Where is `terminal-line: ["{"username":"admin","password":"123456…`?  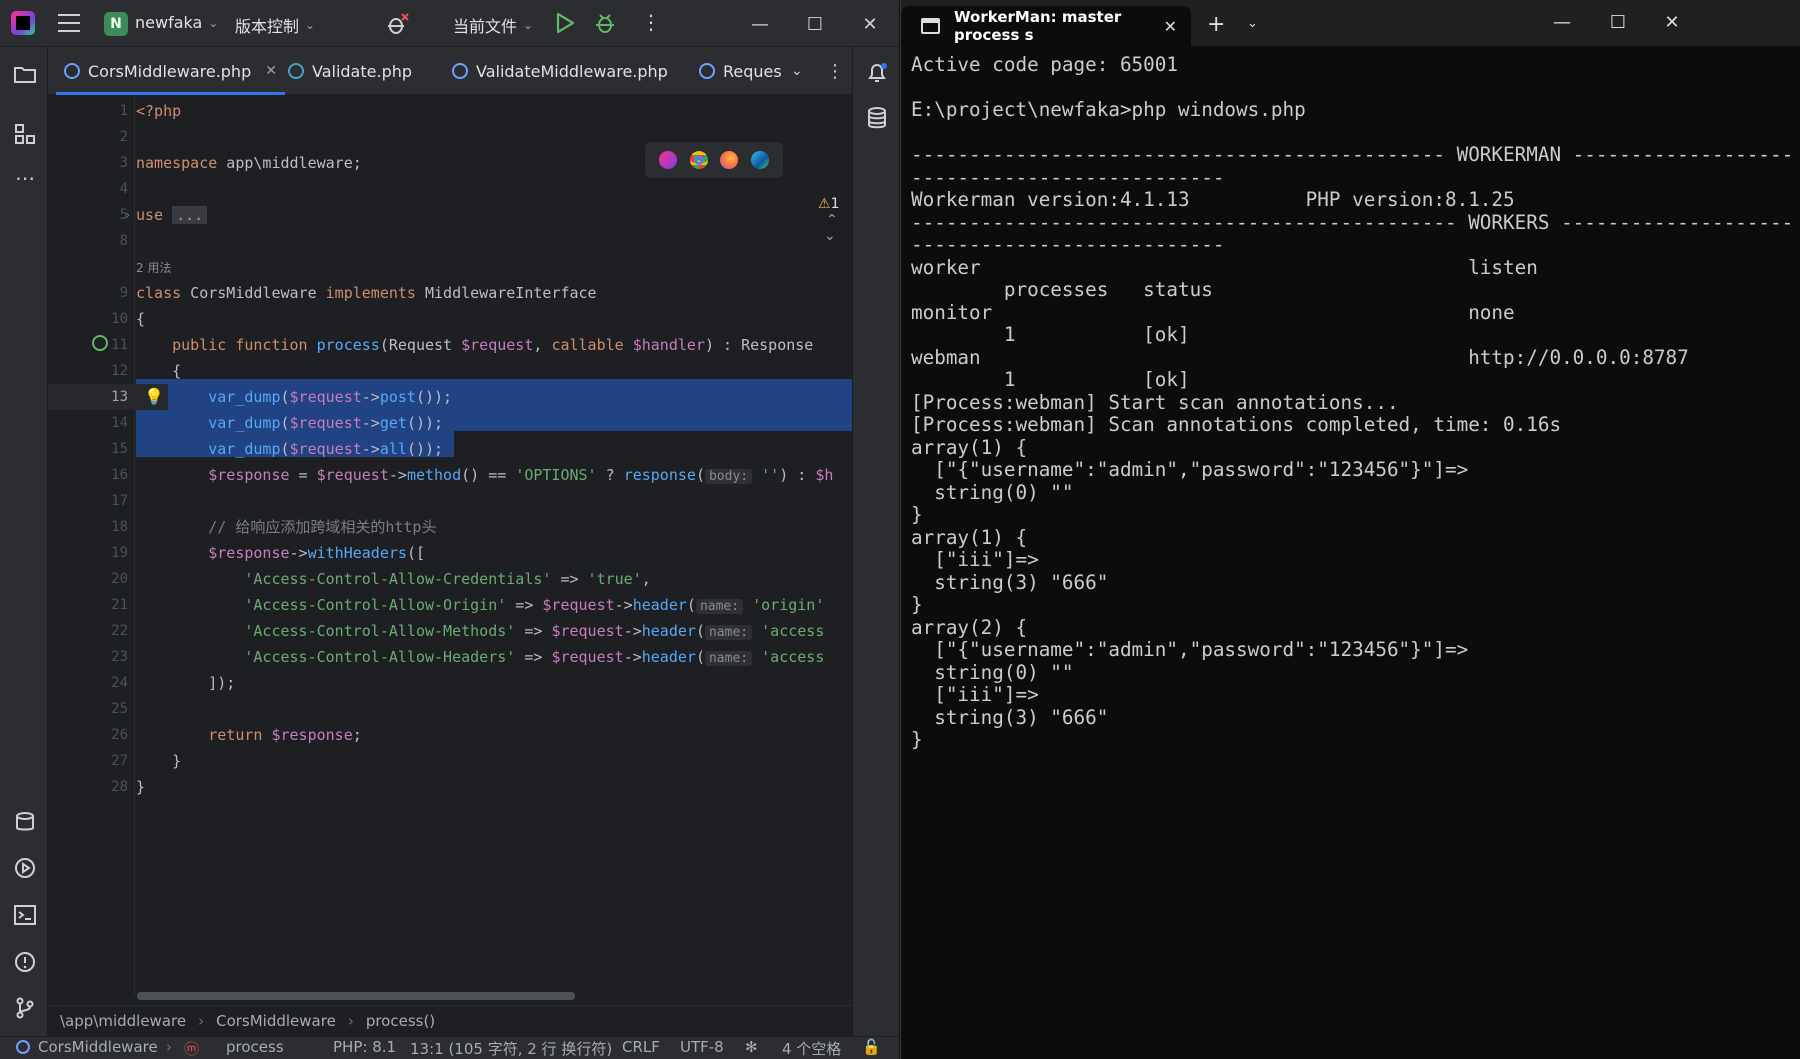
terminal-line: ["{"username":"admin","password":"123456… is located at coordinates (1351, 650).